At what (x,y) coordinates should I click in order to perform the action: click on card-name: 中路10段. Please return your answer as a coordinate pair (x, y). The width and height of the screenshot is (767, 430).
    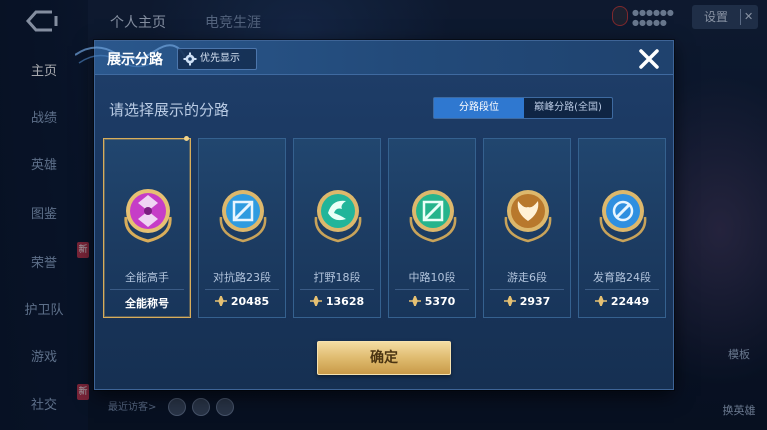
    Looking at the image, I should click on (432, 277).